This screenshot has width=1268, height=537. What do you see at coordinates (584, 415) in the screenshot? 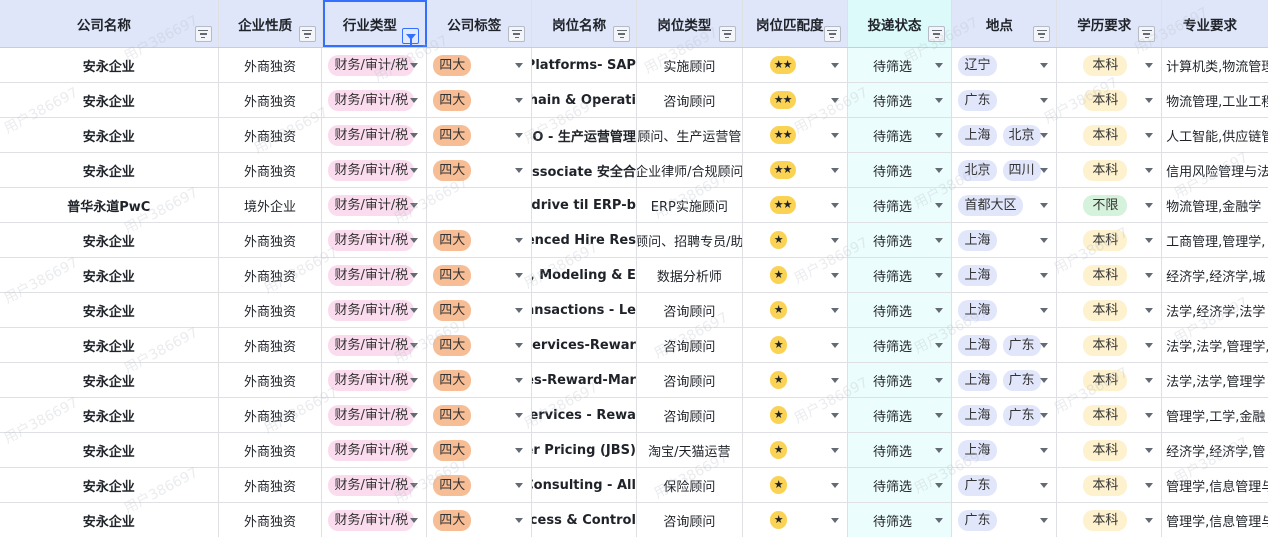
I see `job-name-cell: Services - Rewa` at bounding box center [584, 415].